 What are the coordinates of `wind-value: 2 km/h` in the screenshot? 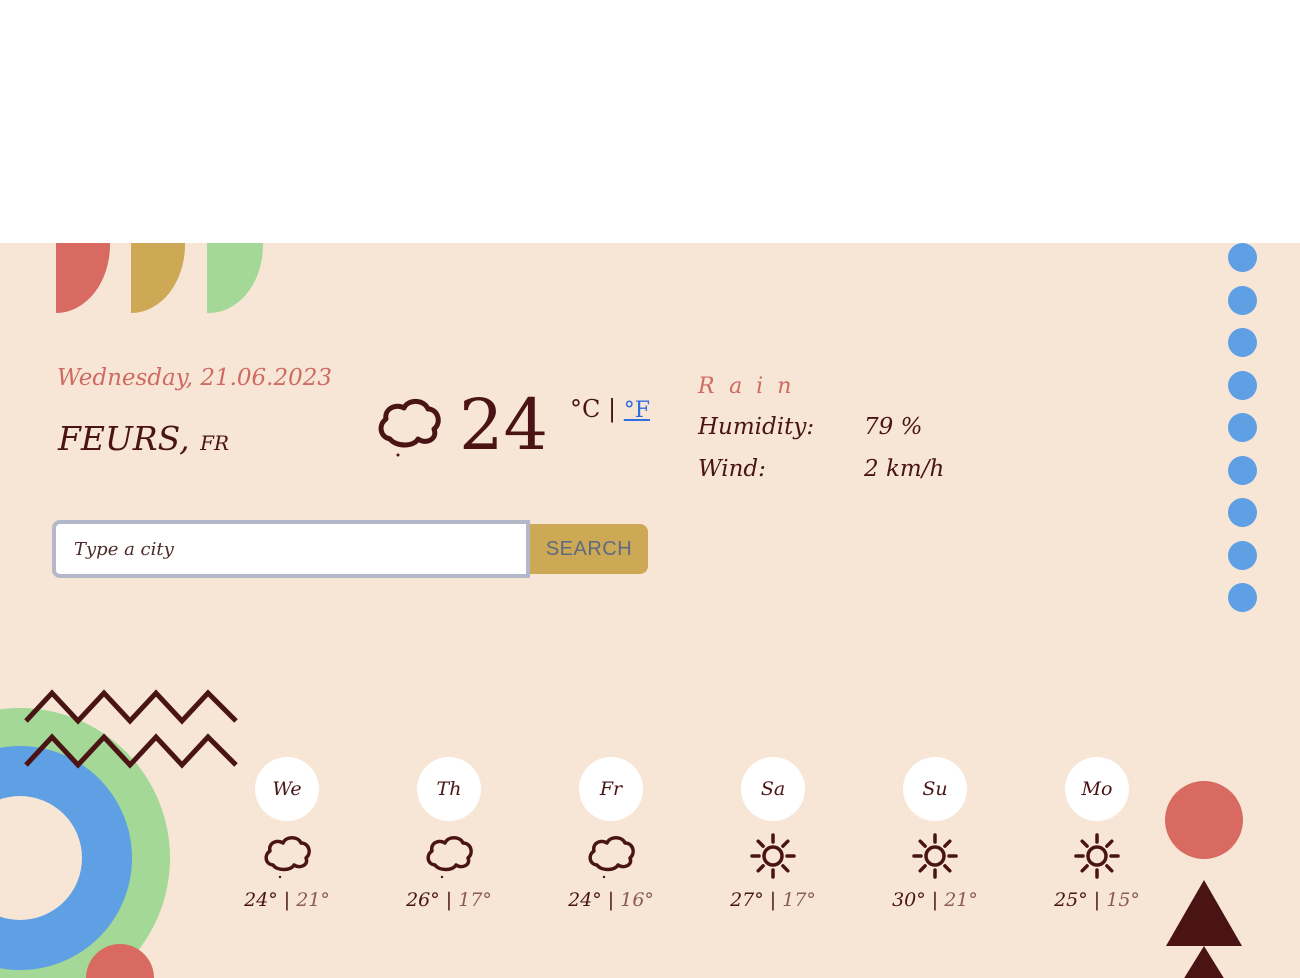 It's located at (904, 469).